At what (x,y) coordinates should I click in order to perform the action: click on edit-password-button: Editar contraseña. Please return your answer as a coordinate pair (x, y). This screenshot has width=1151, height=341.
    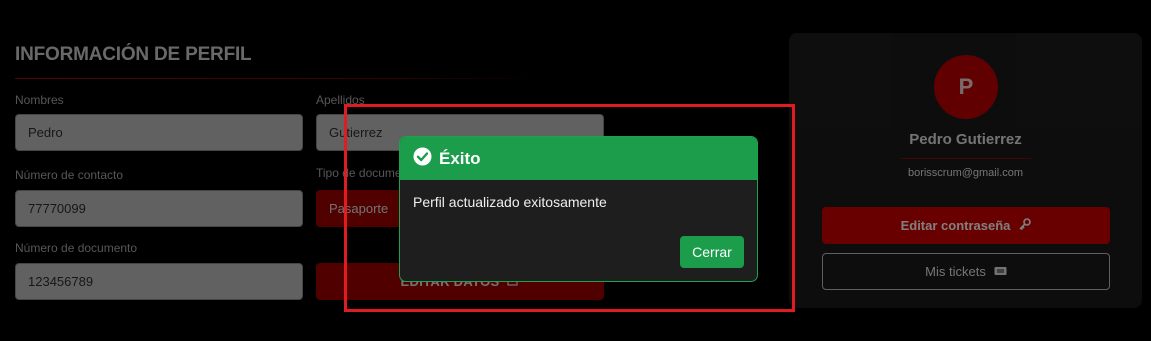
    Looking at the image, I should click on (966, 225).